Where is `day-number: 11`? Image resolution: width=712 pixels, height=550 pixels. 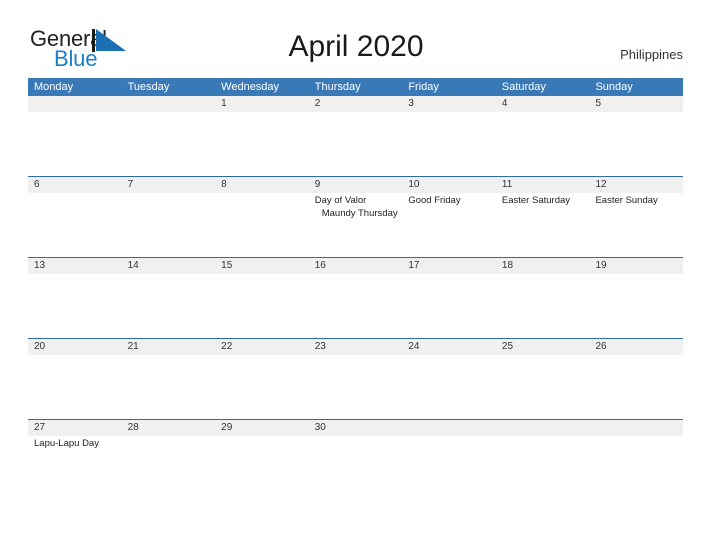 day-number: 11 is located at coordinates (507, 184).